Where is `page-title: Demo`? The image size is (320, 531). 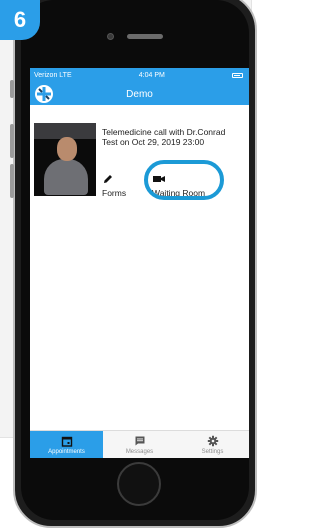 page-title: Demo is located at coordinates (139, 94).